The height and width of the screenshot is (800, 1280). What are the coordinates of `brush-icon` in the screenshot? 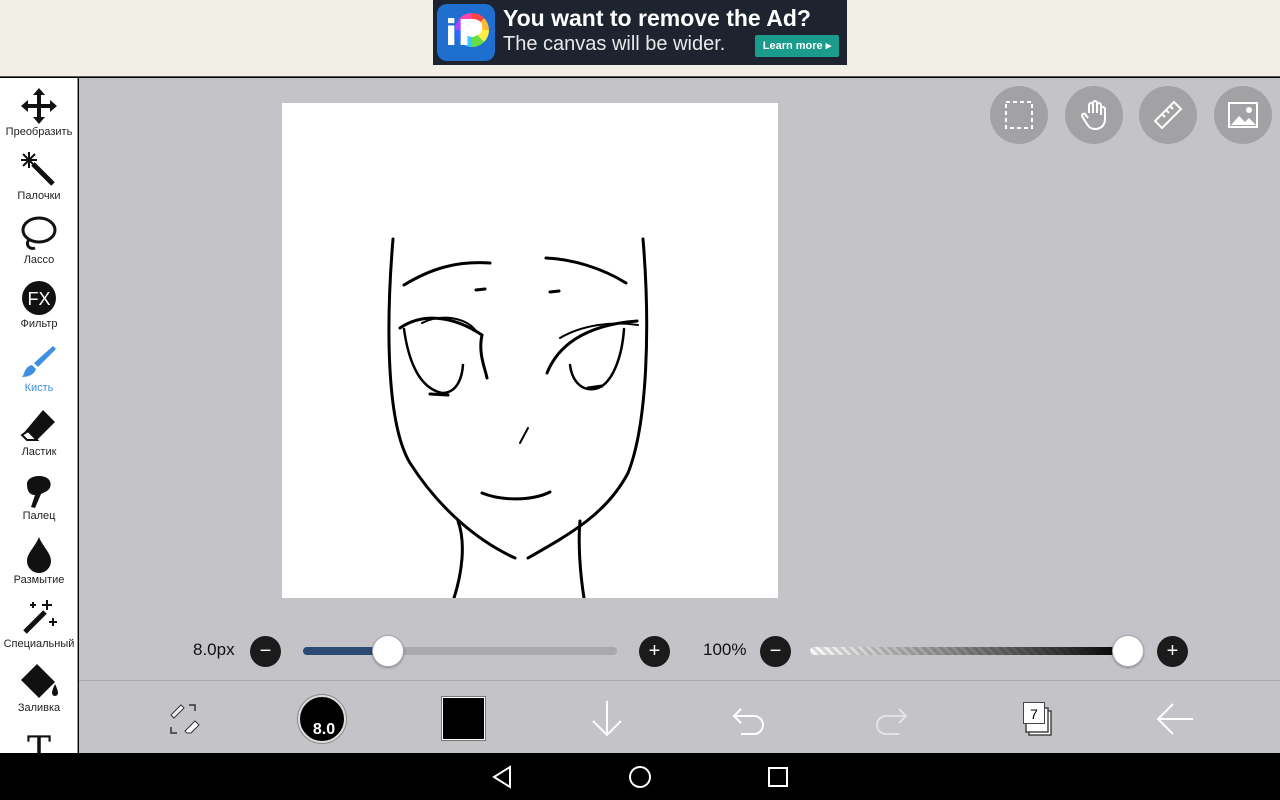 It's located at (39, 361).